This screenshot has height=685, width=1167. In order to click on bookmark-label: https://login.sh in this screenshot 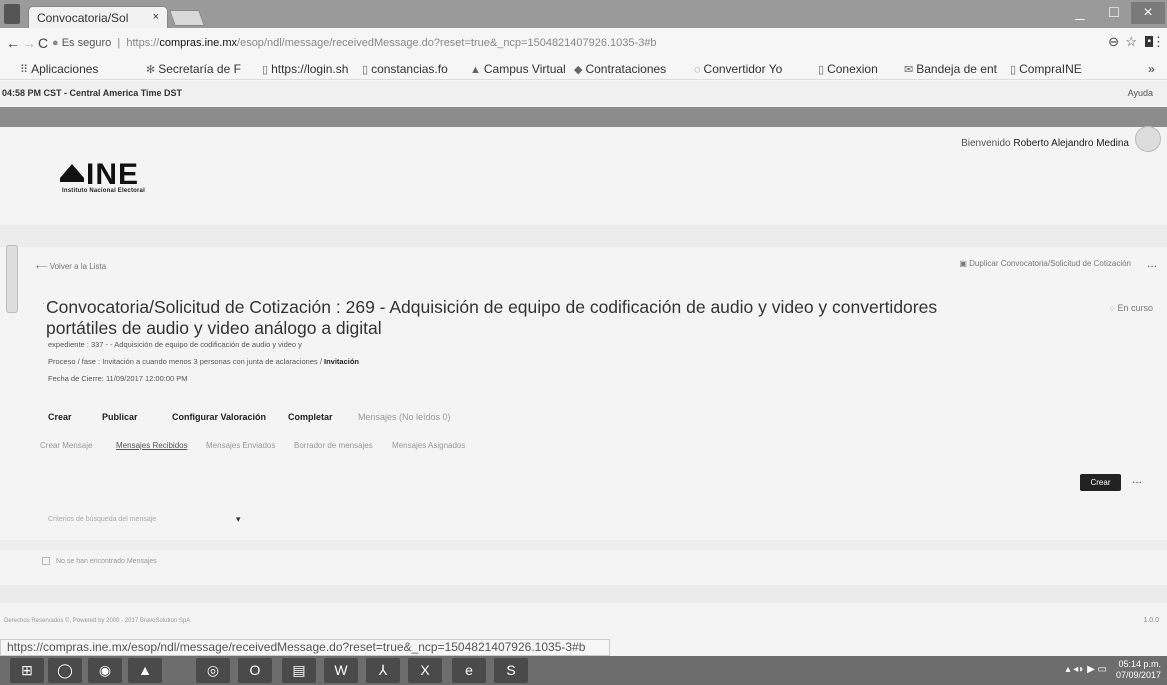, I will do `click(310, 69)`.